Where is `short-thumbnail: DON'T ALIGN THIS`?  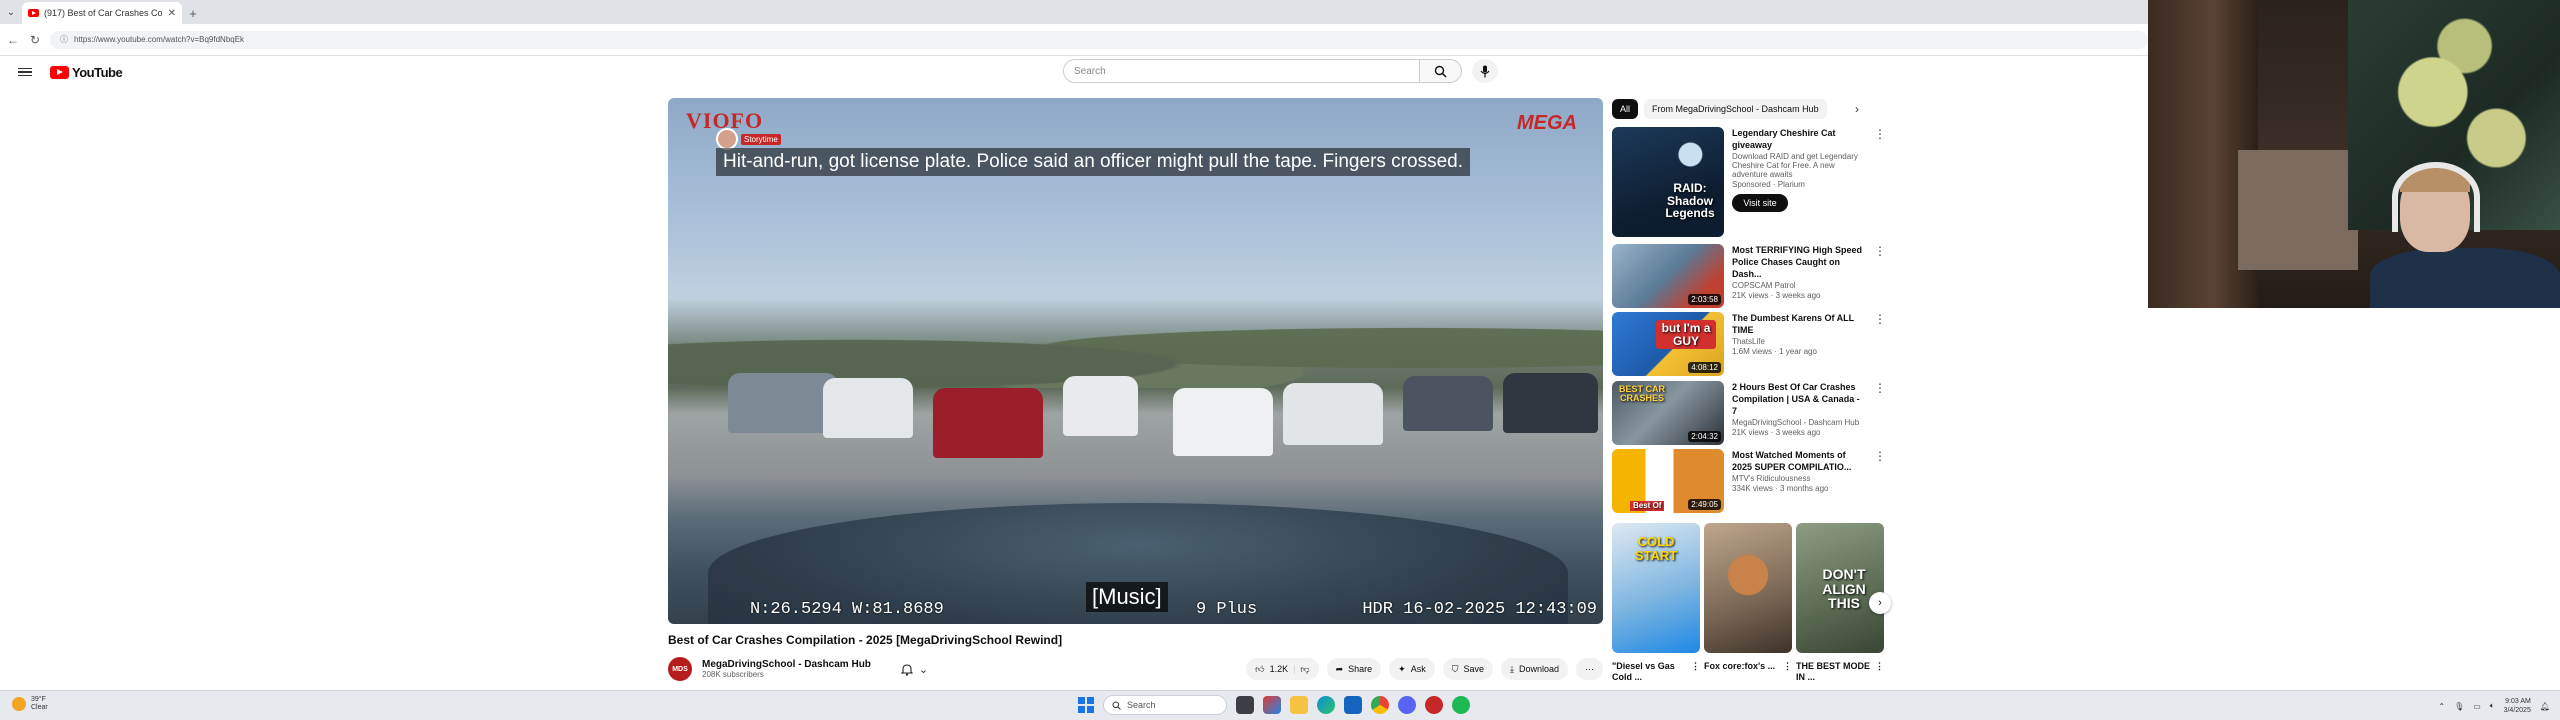
short-thumbnail: DON'T ALIGN THIS is located at coordinates (1840, 588).